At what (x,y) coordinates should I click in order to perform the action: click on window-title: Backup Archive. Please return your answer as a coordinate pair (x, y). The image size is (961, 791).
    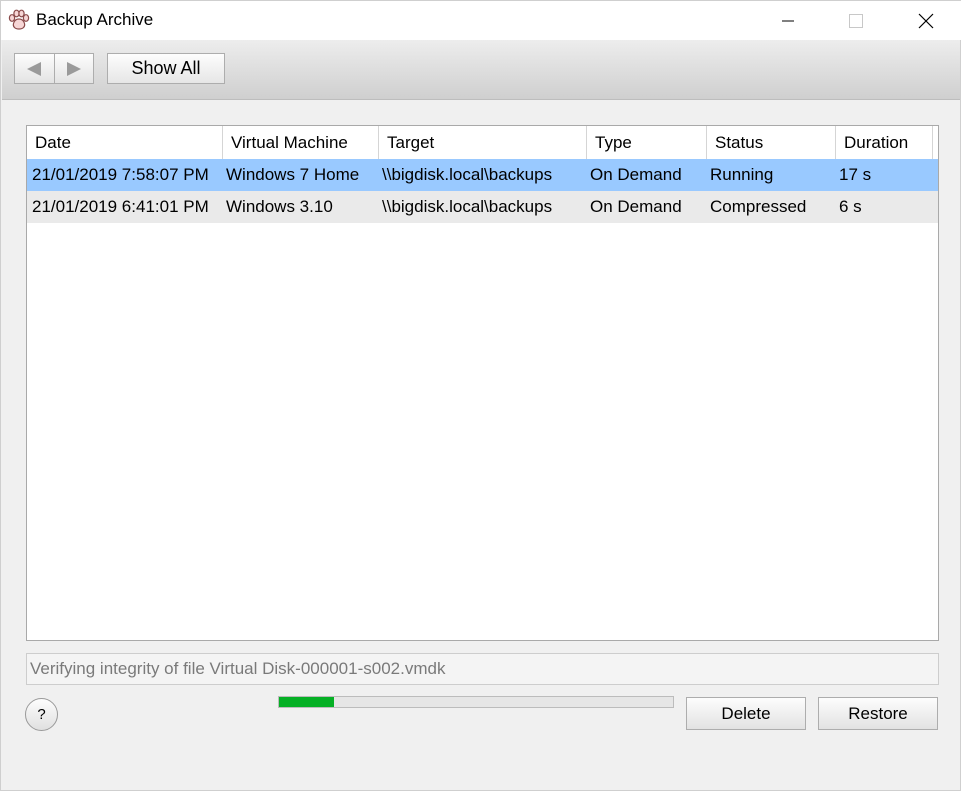
    Looking at the image, I should click on (95, 19).